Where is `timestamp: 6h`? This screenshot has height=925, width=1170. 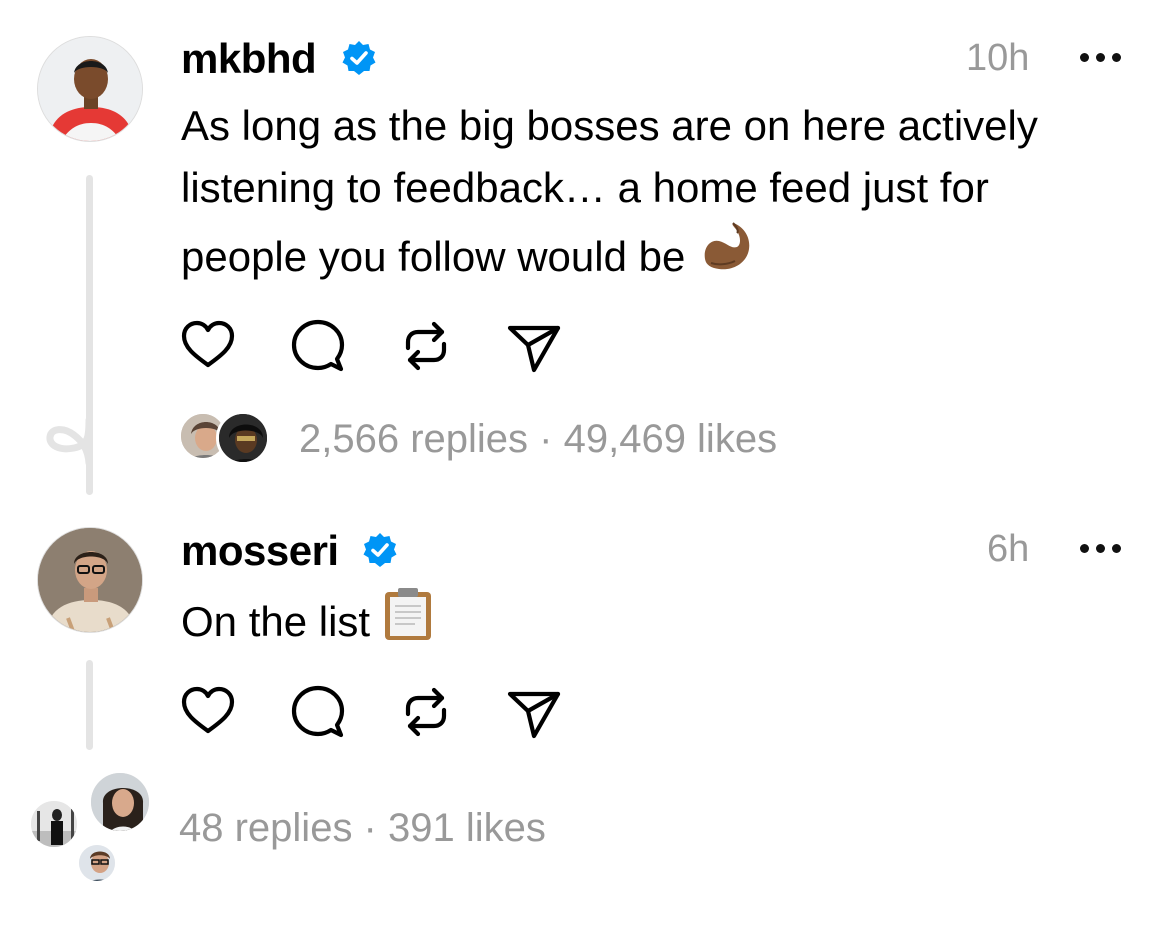 timestamp: 6h is located at coordinates (1008, 549).